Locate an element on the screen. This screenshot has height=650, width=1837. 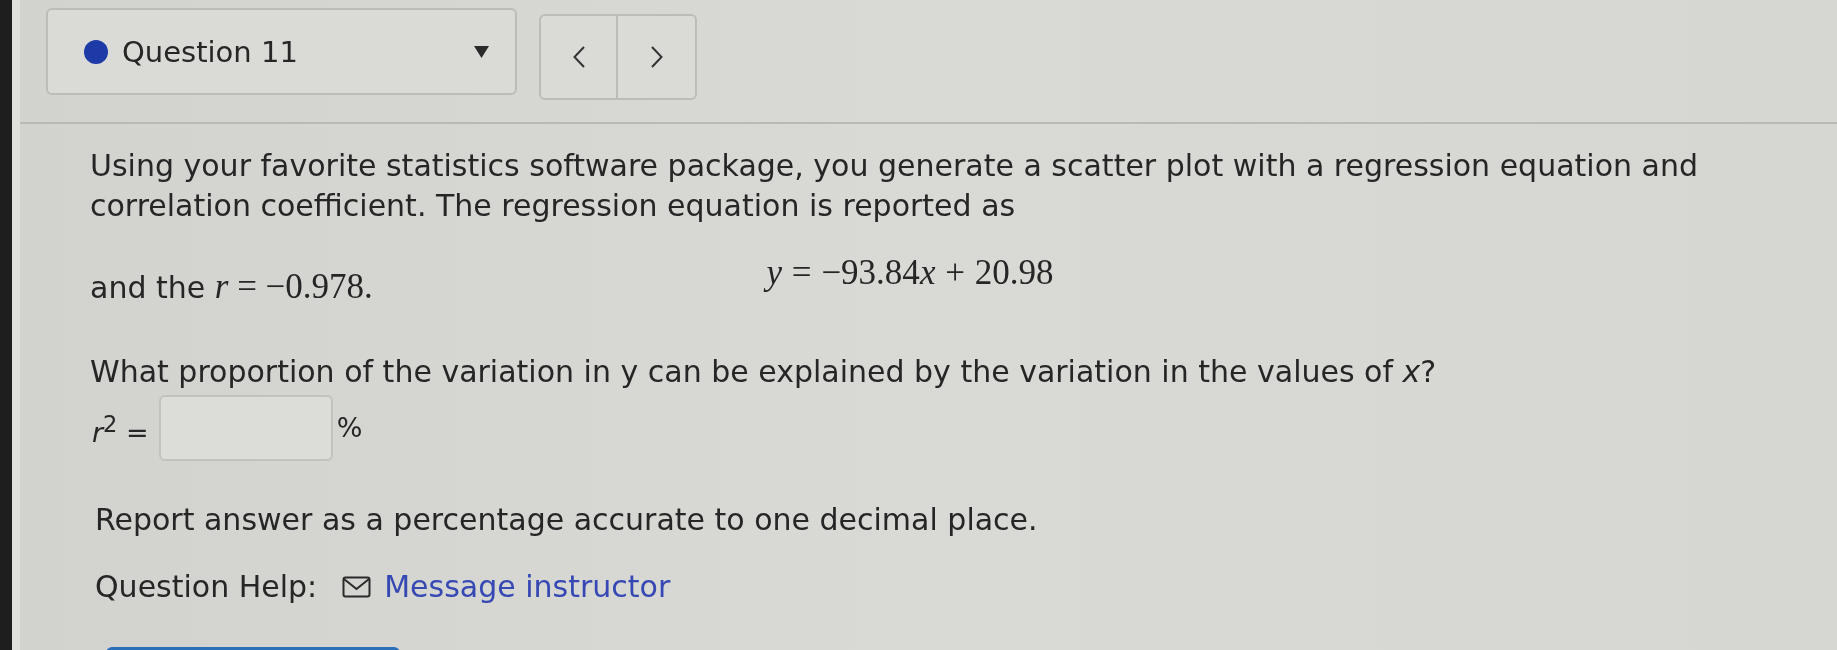
status-dot-icon is located at coordinates (96, 51).